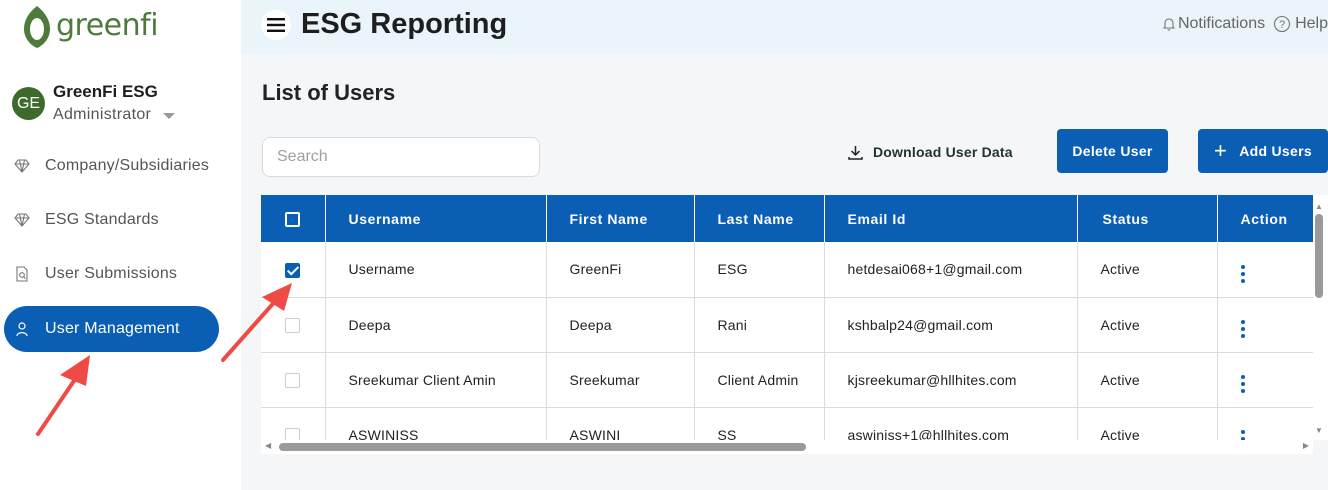  I want to click on cell-last-name: SS, so click(759, 423).